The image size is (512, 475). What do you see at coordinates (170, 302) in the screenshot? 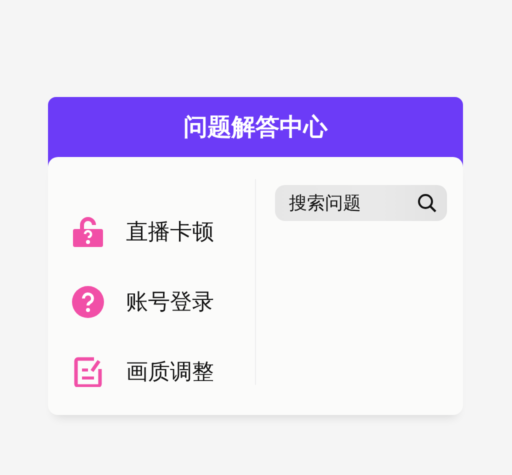
I see `topic-label: 账号登录` at bounding box center [170, 302].